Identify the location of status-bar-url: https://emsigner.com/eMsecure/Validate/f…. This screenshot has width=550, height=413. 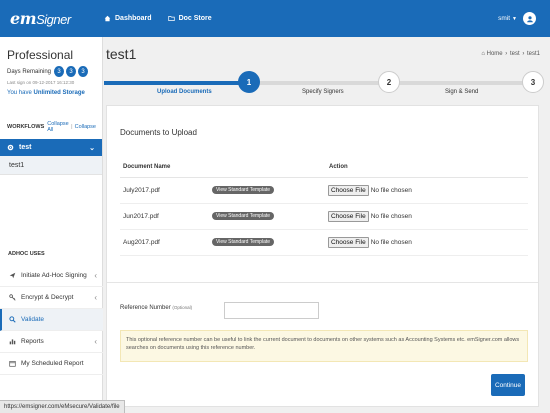
(62, 406).